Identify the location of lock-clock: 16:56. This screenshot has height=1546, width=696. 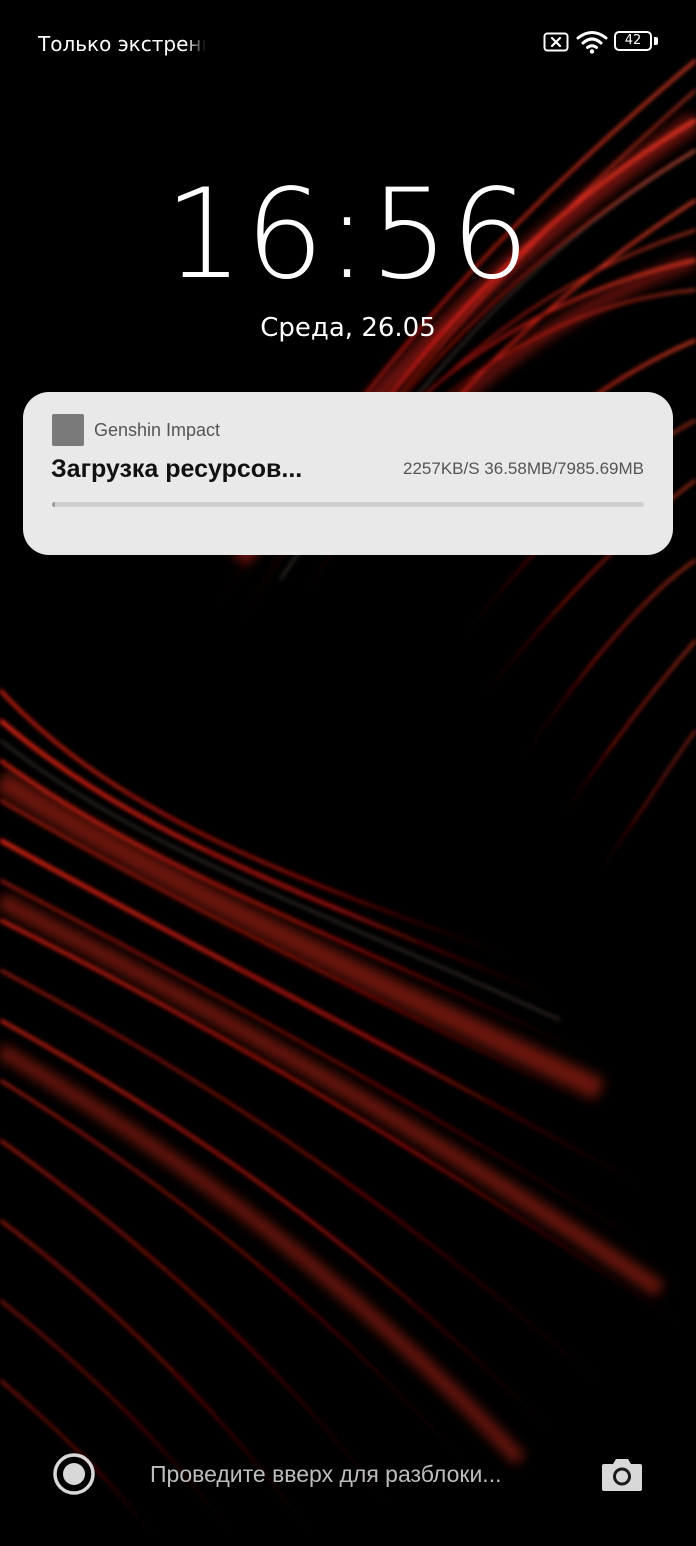
(348, 235).